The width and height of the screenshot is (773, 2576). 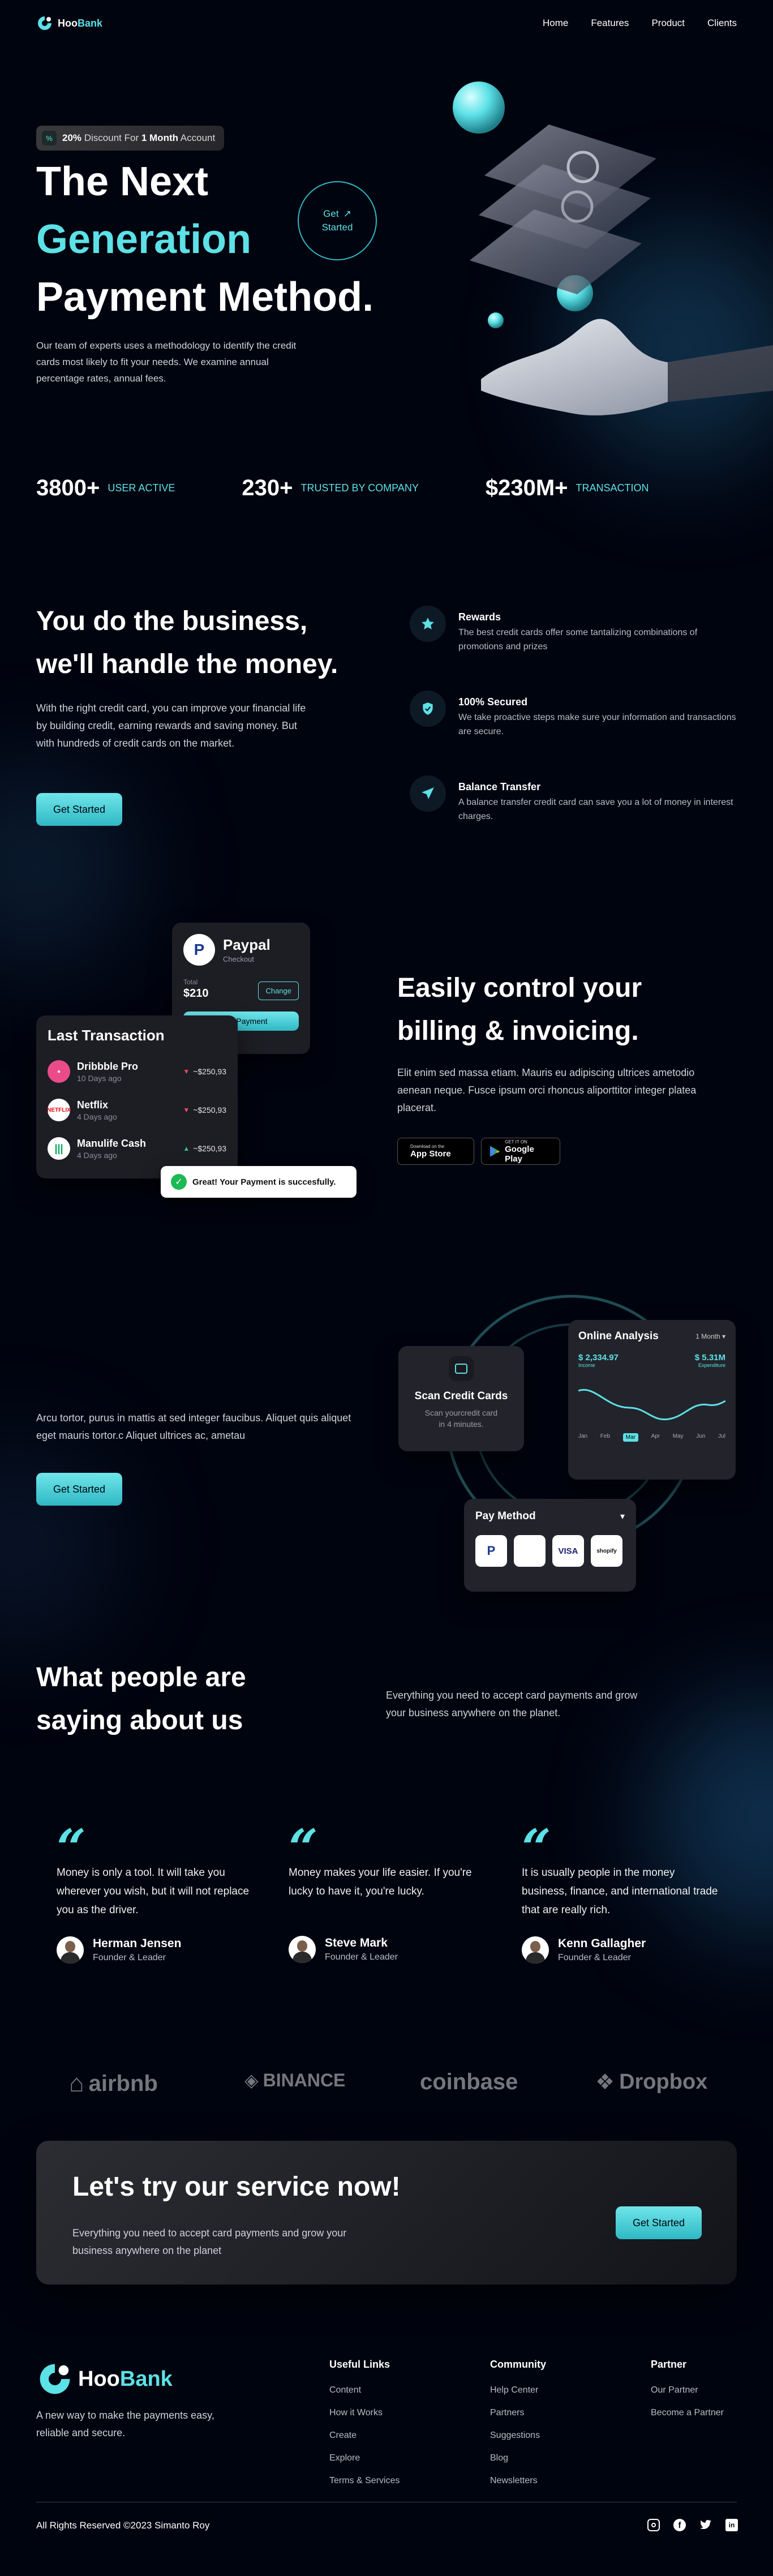 What do you see at coordinates (555, 23) in the screenshot?
I see `nav-link-home: Home` at bounding box center [555, 23].